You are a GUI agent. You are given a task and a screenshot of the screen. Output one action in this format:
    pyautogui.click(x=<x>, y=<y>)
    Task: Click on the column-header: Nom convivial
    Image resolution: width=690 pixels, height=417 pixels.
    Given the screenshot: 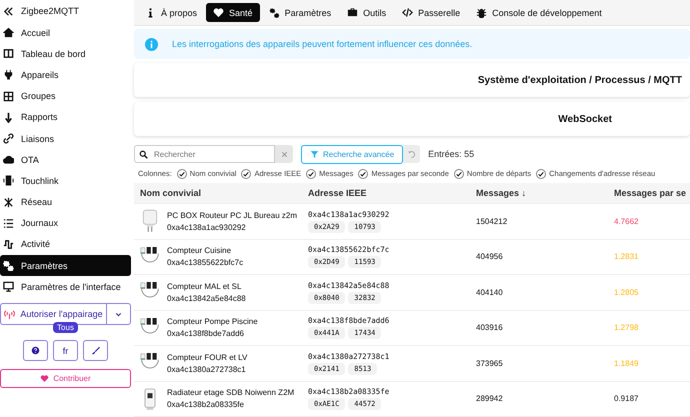 What is the action you would take?
    pyautogui.click(x=224, y=193)
    